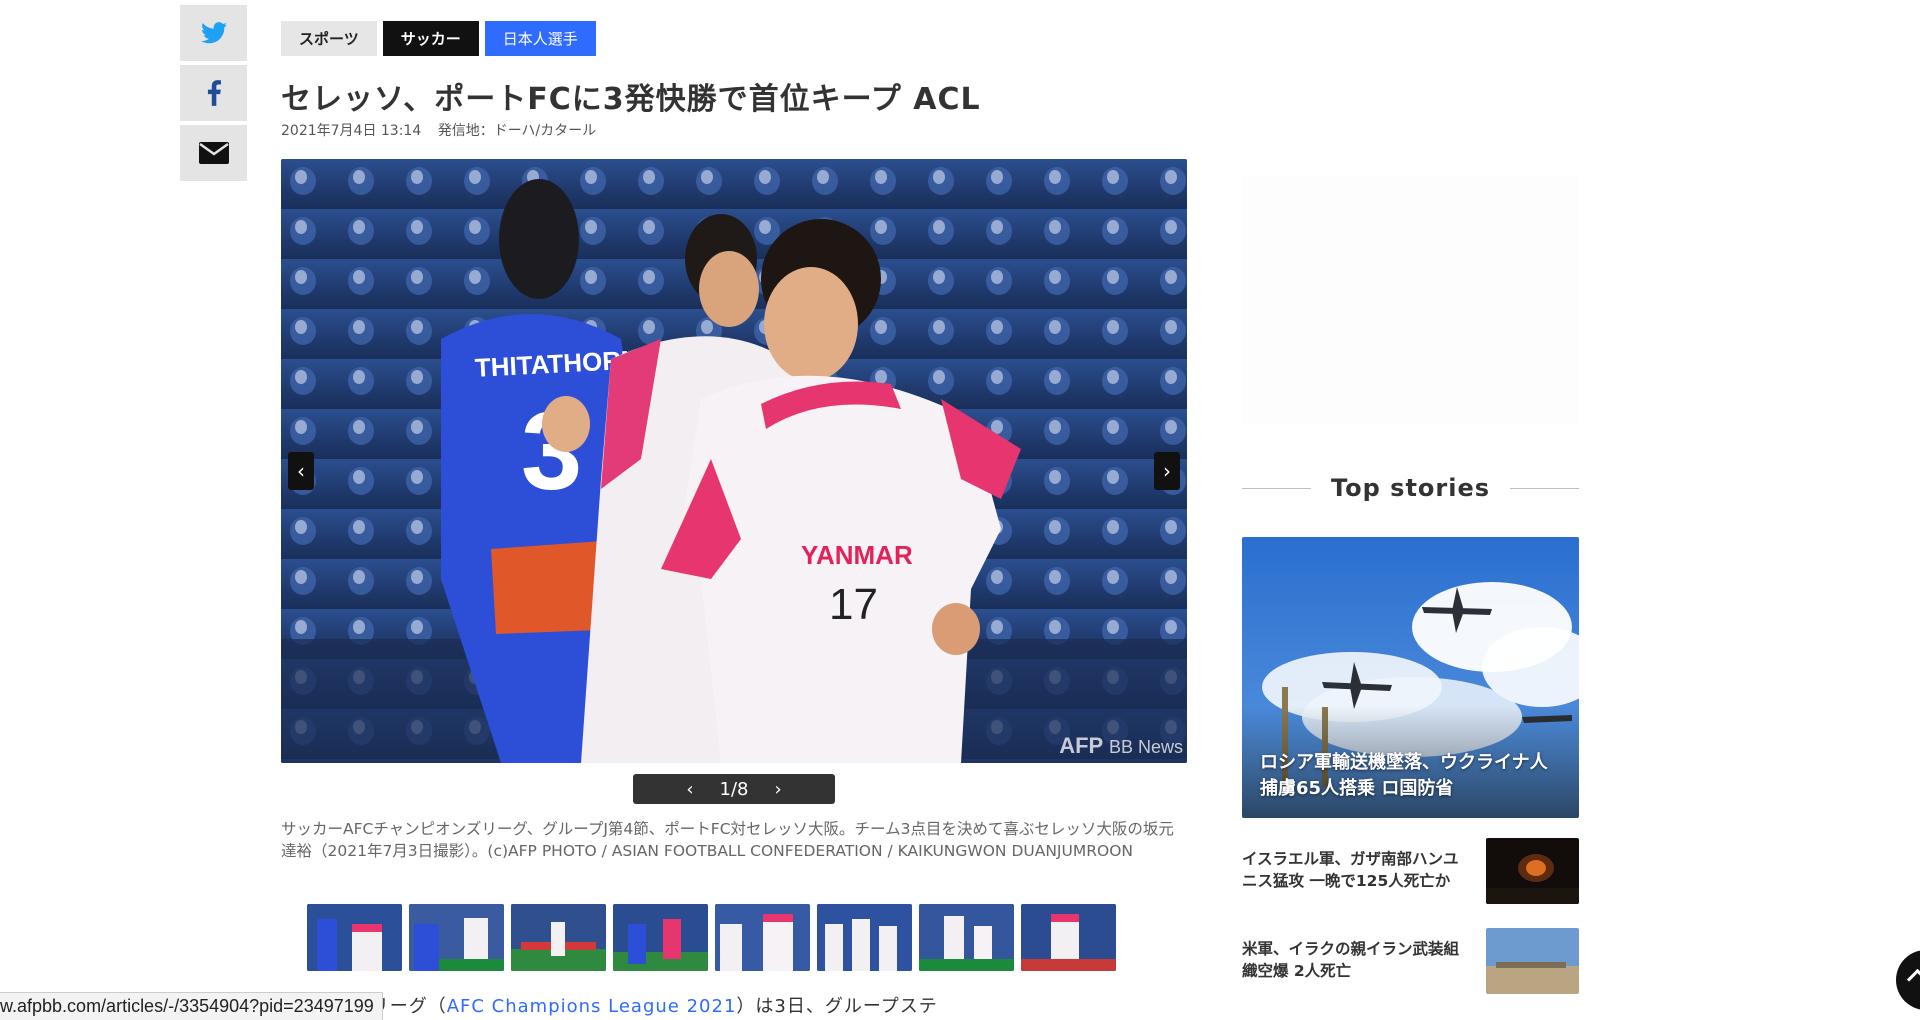 Image resolution: width=1920 pixels, height=1020 pixels. What do you see at coordinates (1081, 745) in the screenshot?
I see `credit-afp-text: AFP` at bounding box center [1081, 745].